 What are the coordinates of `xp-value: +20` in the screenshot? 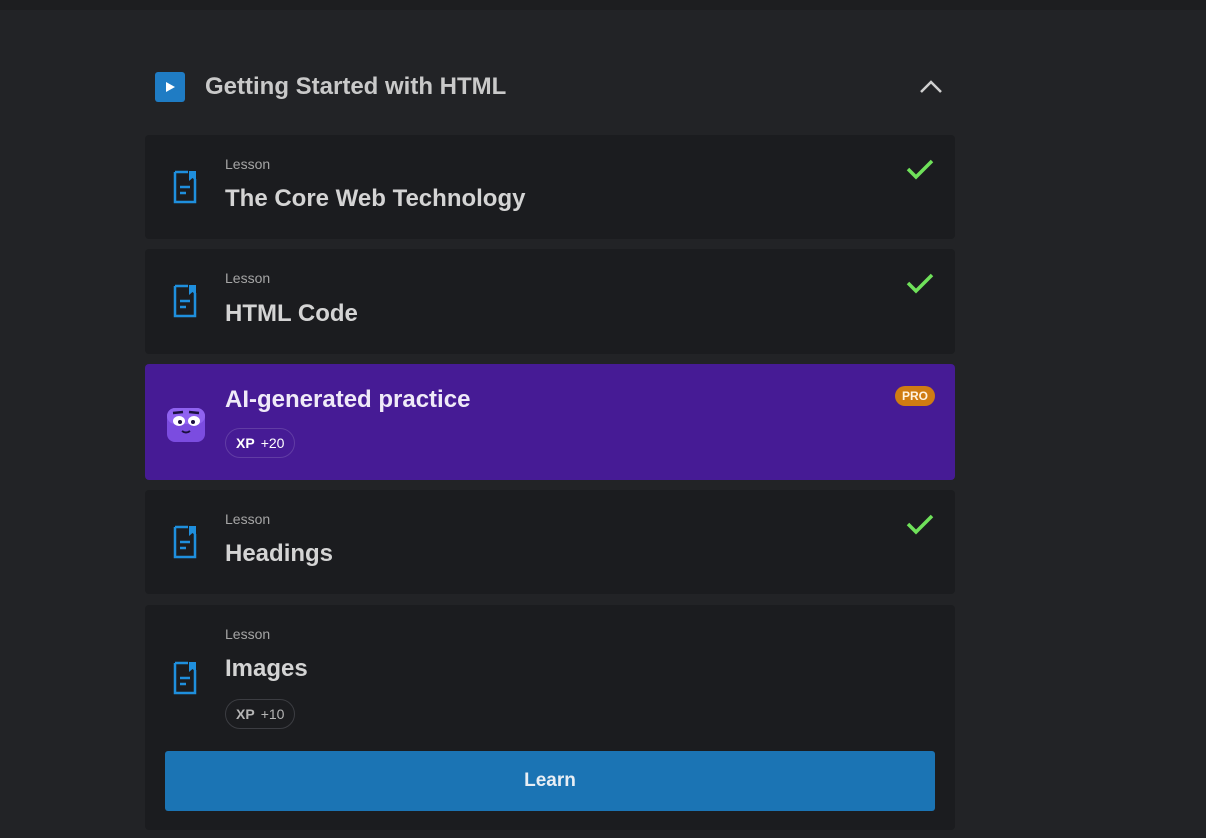 It's located at (272, 443).